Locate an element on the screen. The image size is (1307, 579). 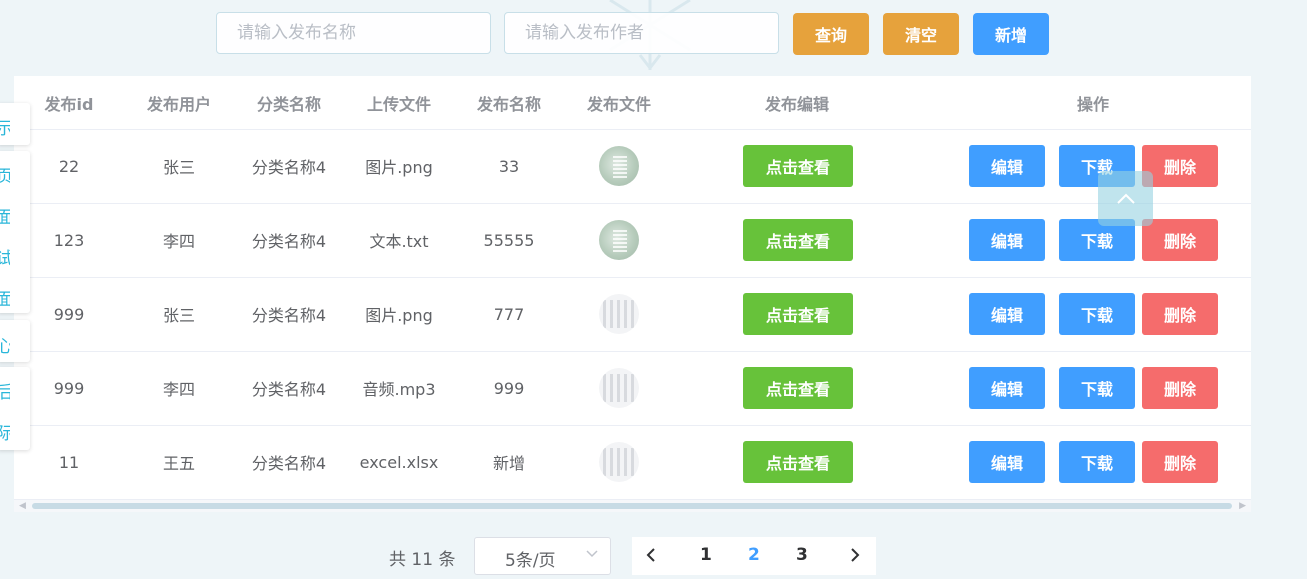
header-id: 发布id is located at coordinates (69, 104).